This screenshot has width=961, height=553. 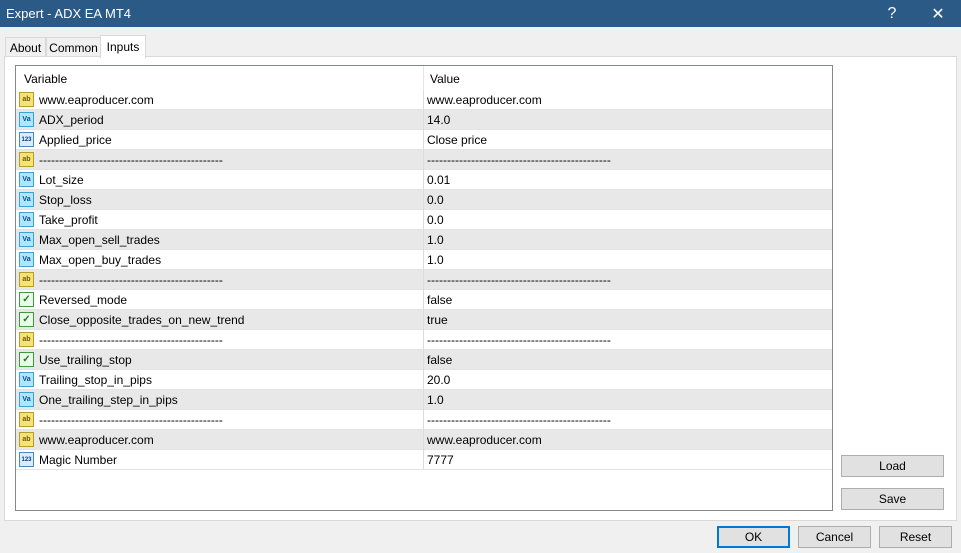 I want to click on tab-inputs: Inputs, so click(x=123, y=46).